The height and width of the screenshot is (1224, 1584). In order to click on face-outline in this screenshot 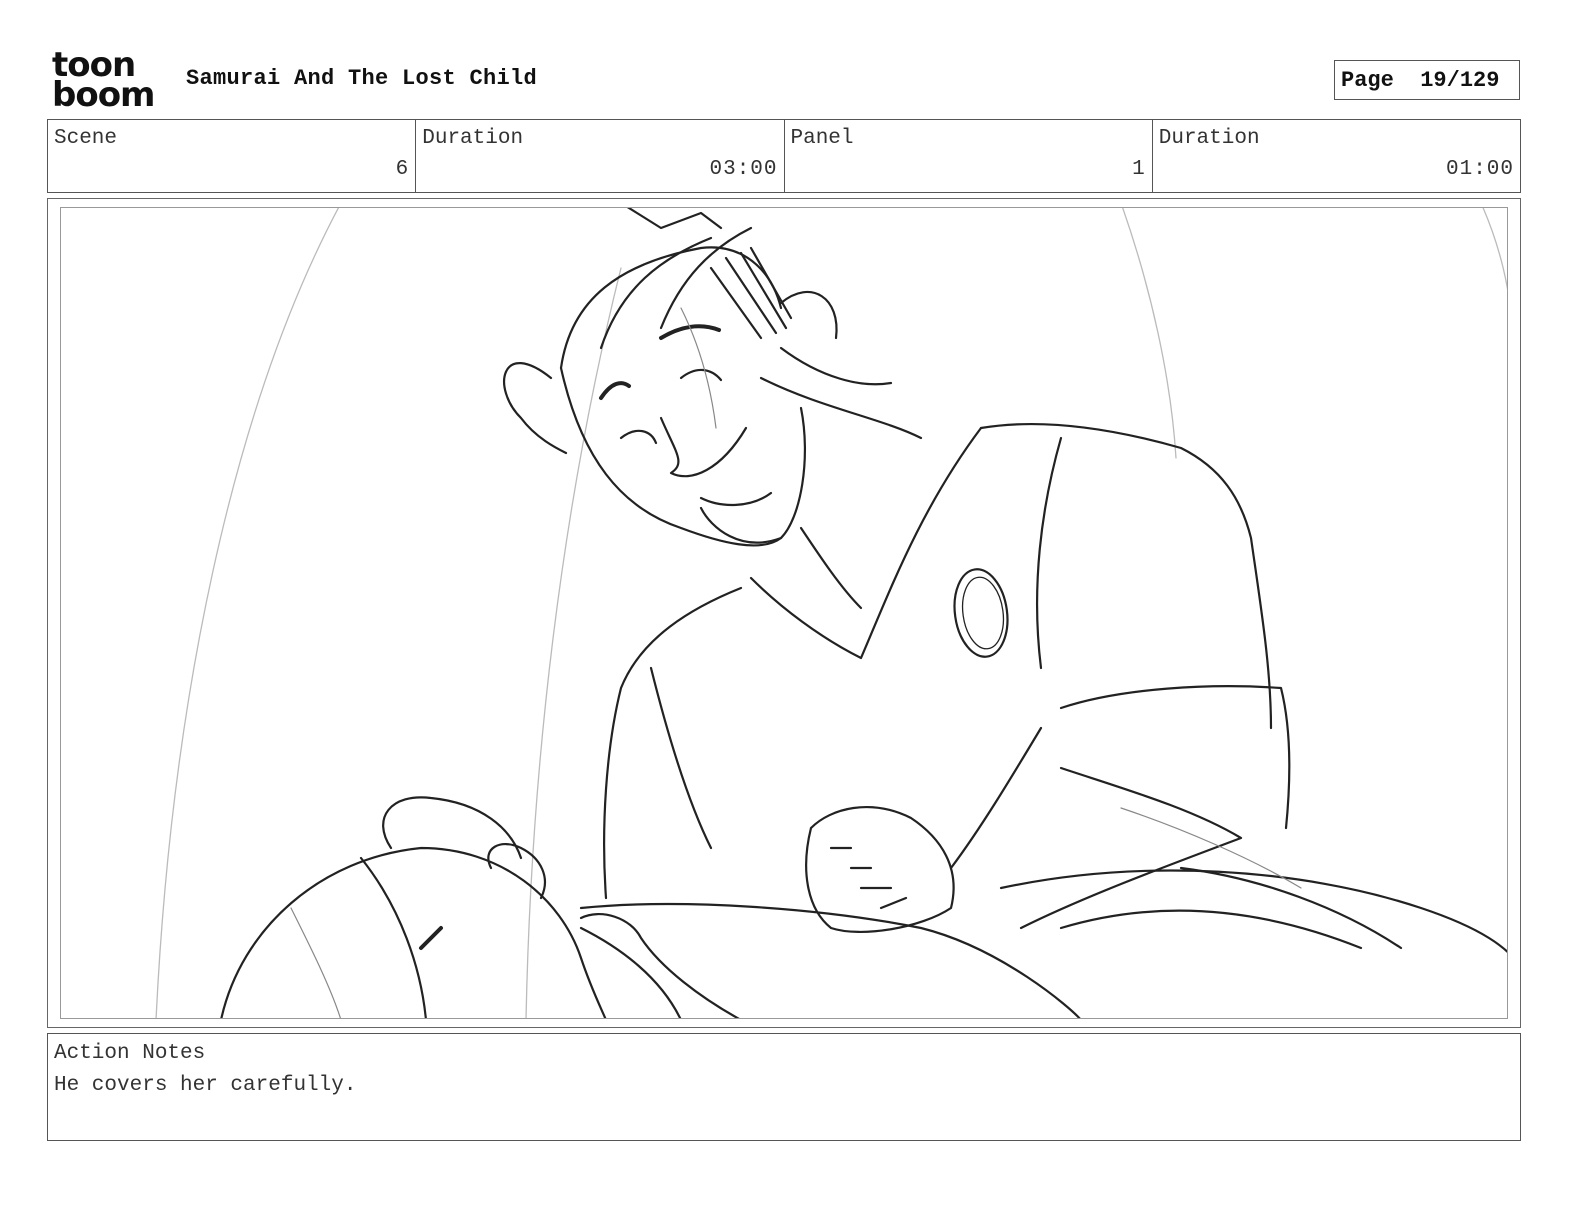, I will do `click(683, 456)`.